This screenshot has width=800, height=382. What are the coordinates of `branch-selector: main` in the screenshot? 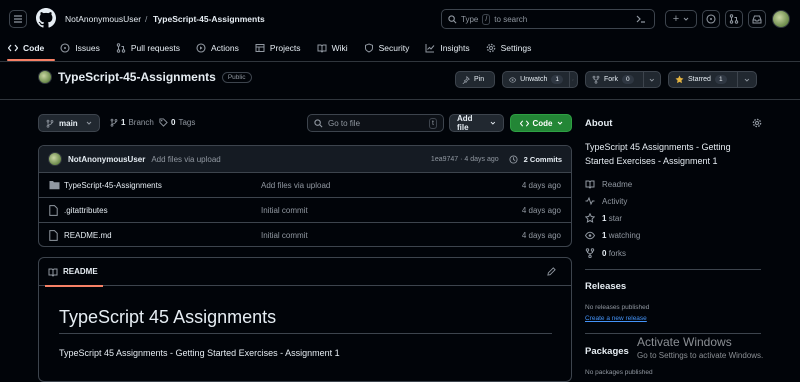 It's located at (69, 123).